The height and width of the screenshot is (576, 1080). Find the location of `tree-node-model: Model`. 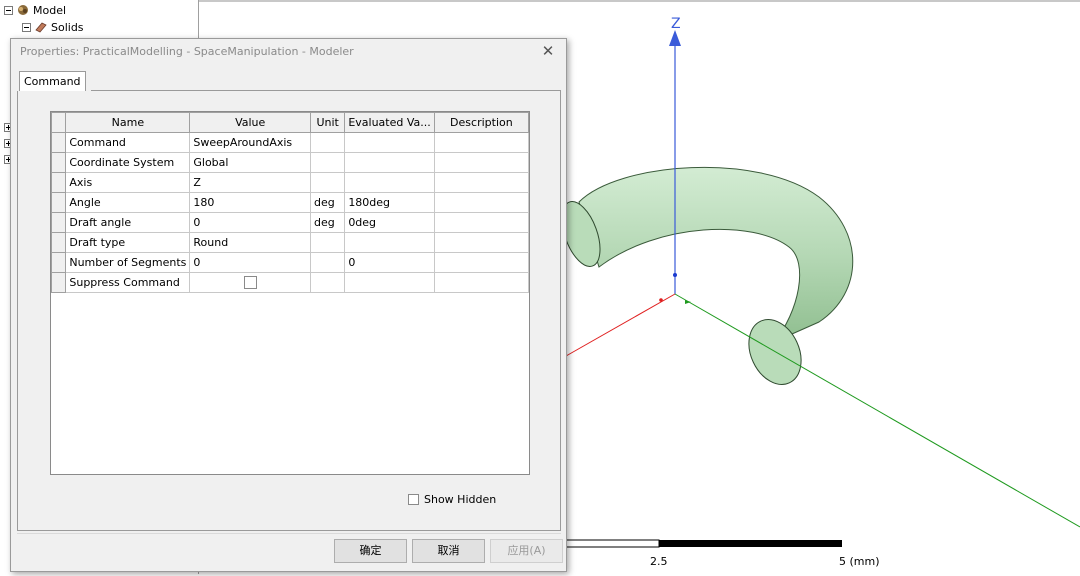

tree-node-model: Model is located at coordinates (35, 10).